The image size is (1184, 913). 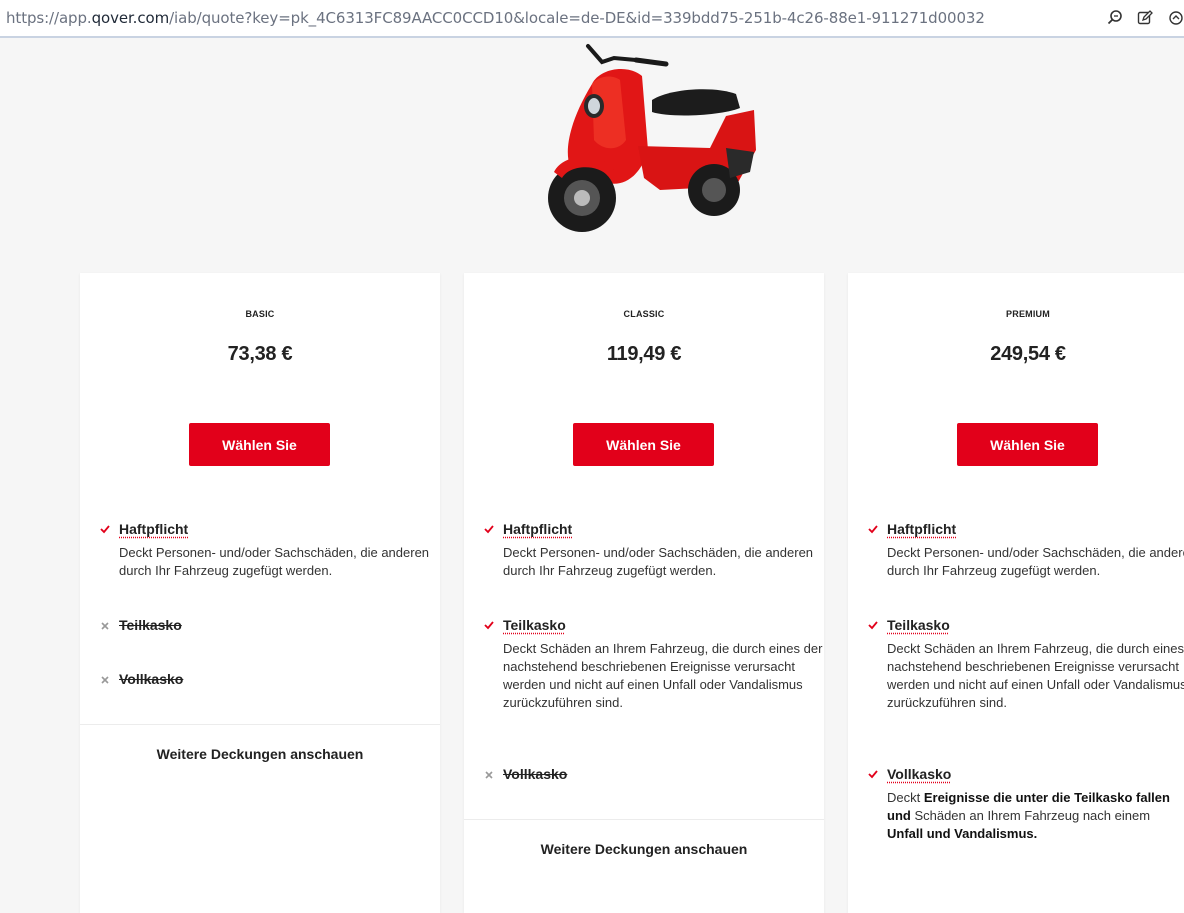 What do you see at coordinates (655, 140) in the screenshot?
I see `scooter-image` at bounding box center [655, 140].